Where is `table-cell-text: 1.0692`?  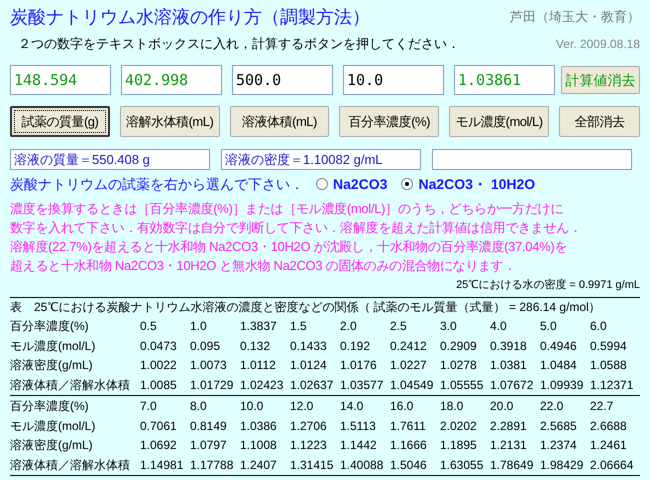 table-cell-text: 1.0692 is located at coordinates (159, 445).